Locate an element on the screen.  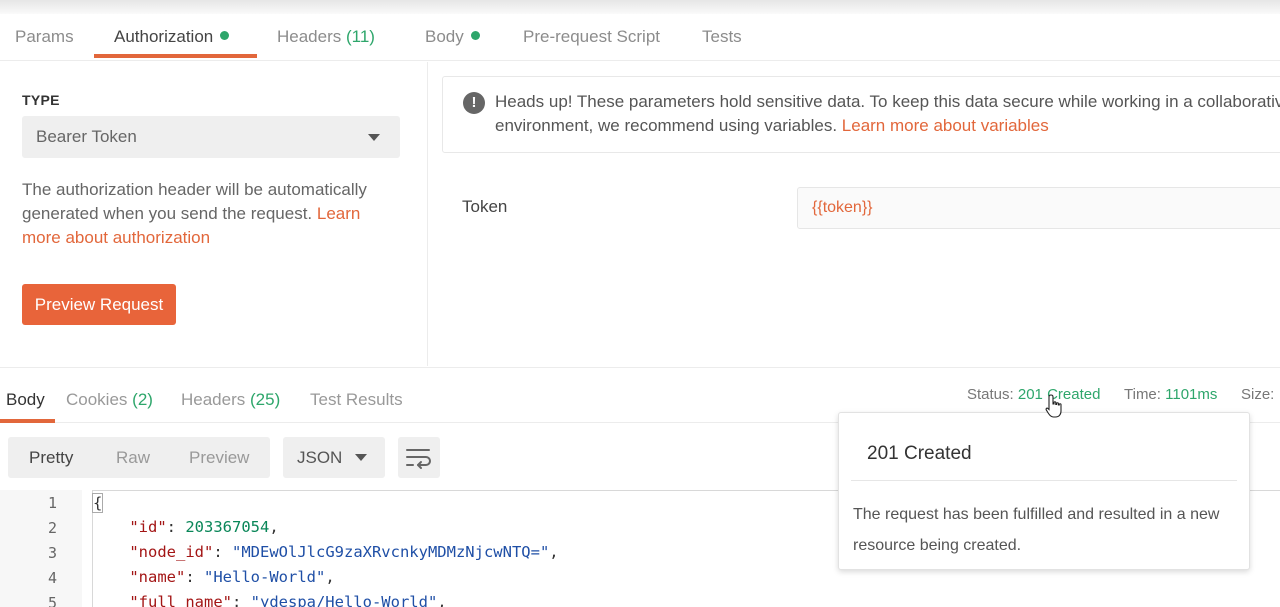
tab-body: Body is located at coordinates (452, 37).